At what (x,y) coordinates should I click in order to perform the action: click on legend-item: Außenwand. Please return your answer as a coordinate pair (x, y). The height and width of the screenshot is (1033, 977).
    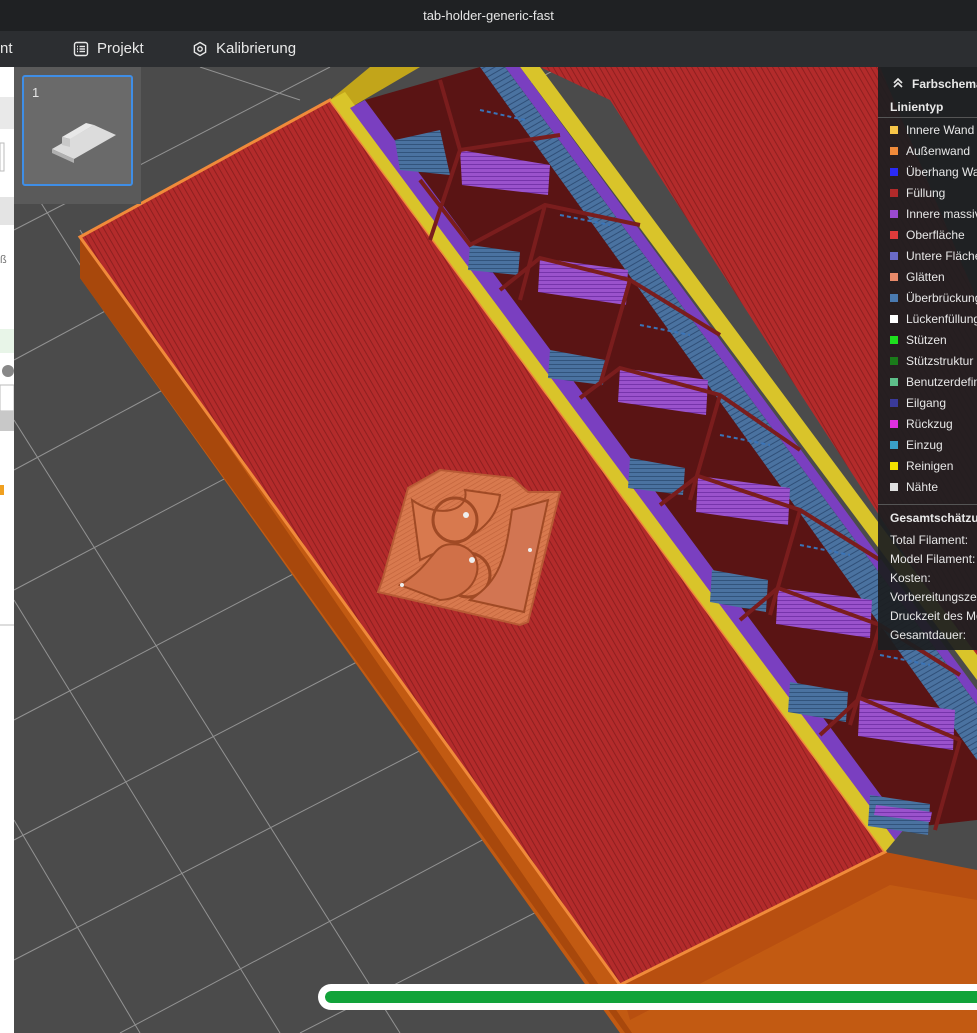
    Looking at the image, I should click on (930, 150).